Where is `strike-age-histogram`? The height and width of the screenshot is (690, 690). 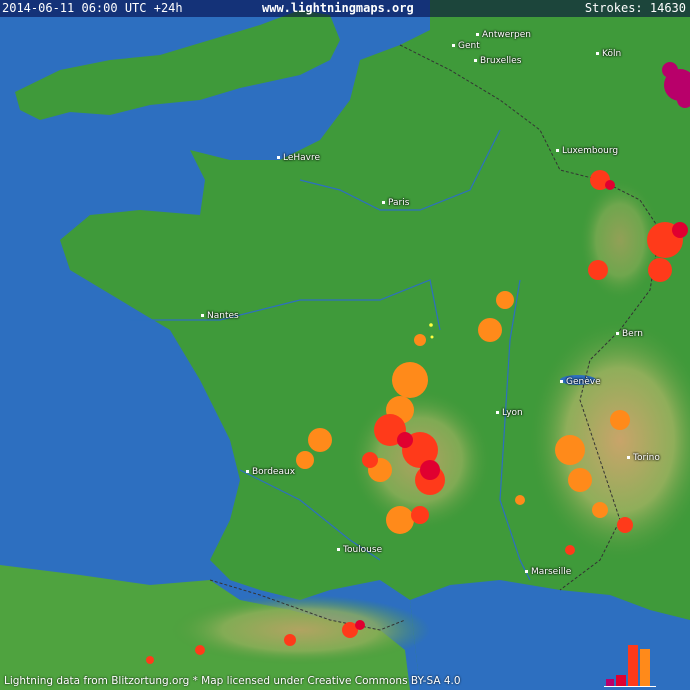
strike-age-histogram is located at coordinates (630, 665).